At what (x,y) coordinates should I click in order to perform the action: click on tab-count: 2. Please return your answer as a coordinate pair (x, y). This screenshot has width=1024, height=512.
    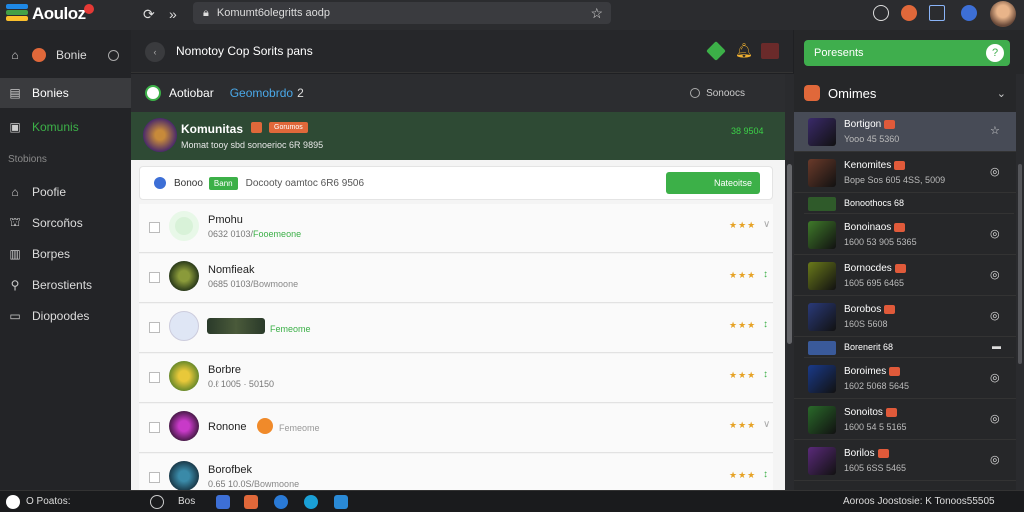
    Looking at the image, I should click on (300, 93).